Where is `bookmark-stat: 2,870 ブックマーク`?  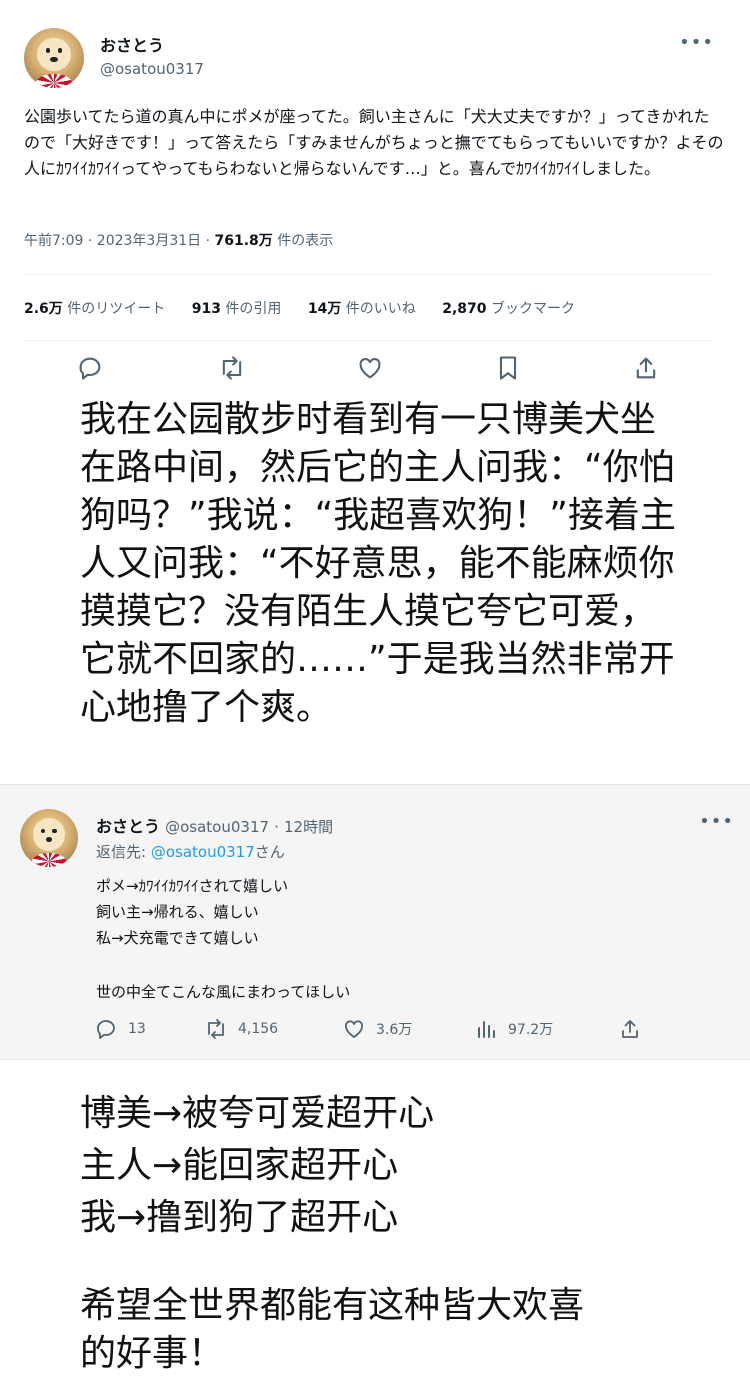 bookmark-stat: 2,870 ブックマーク is located at coordinates (508, 308).